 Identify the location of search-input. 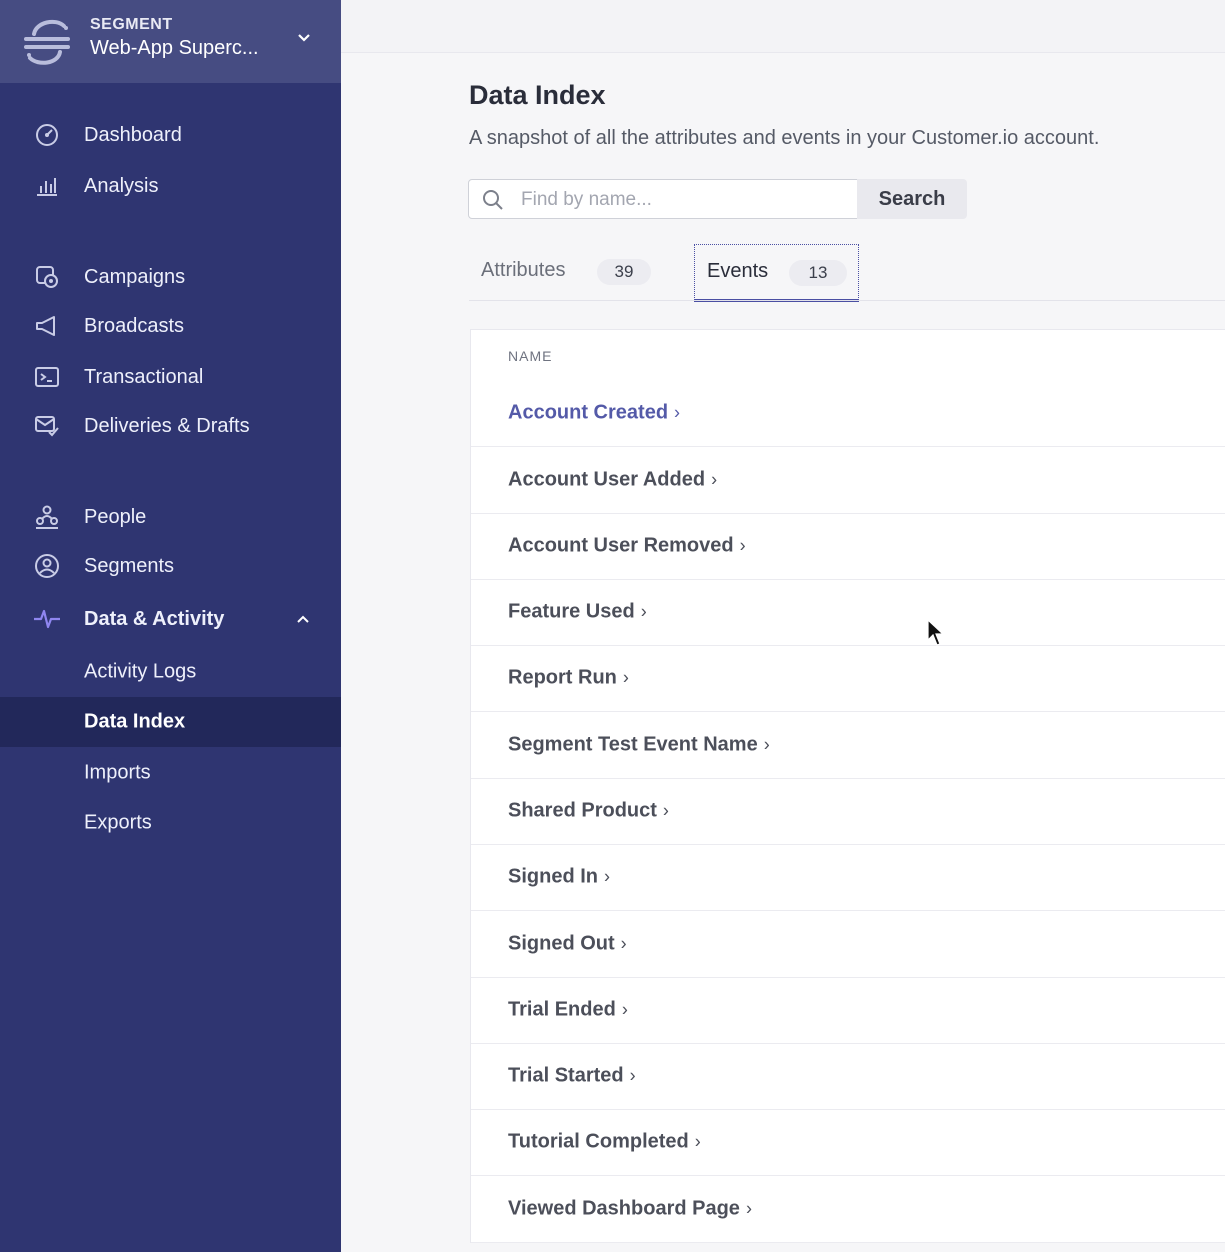
(681, 200).